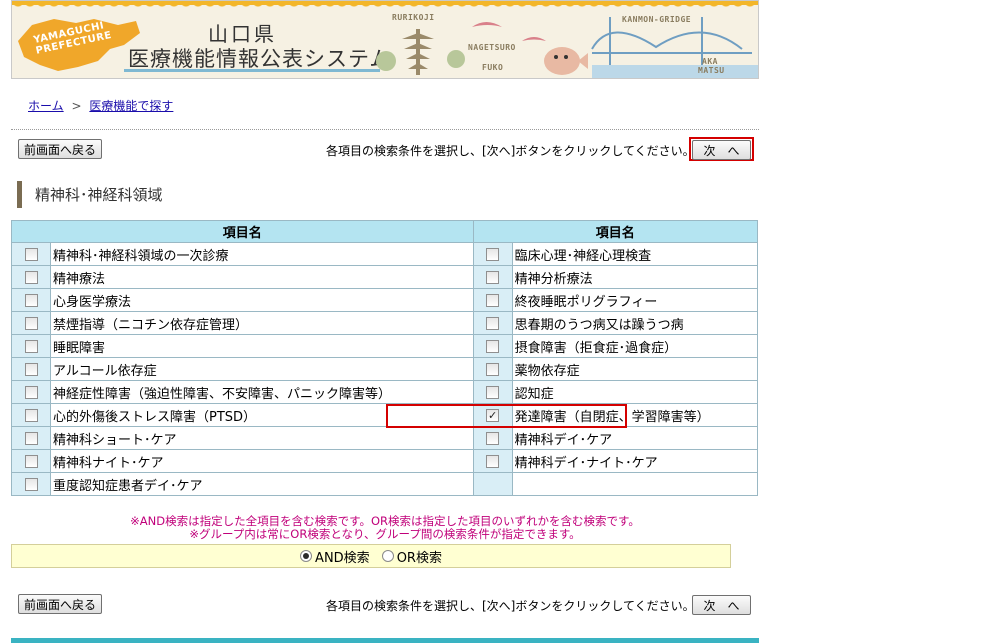 The height and width of the screenshot is (643, 1007). What do you see at coordinates (413, 17) in the screenshot?
I see `spot-label: RURIKOJI` at bounding box center [413, 17].